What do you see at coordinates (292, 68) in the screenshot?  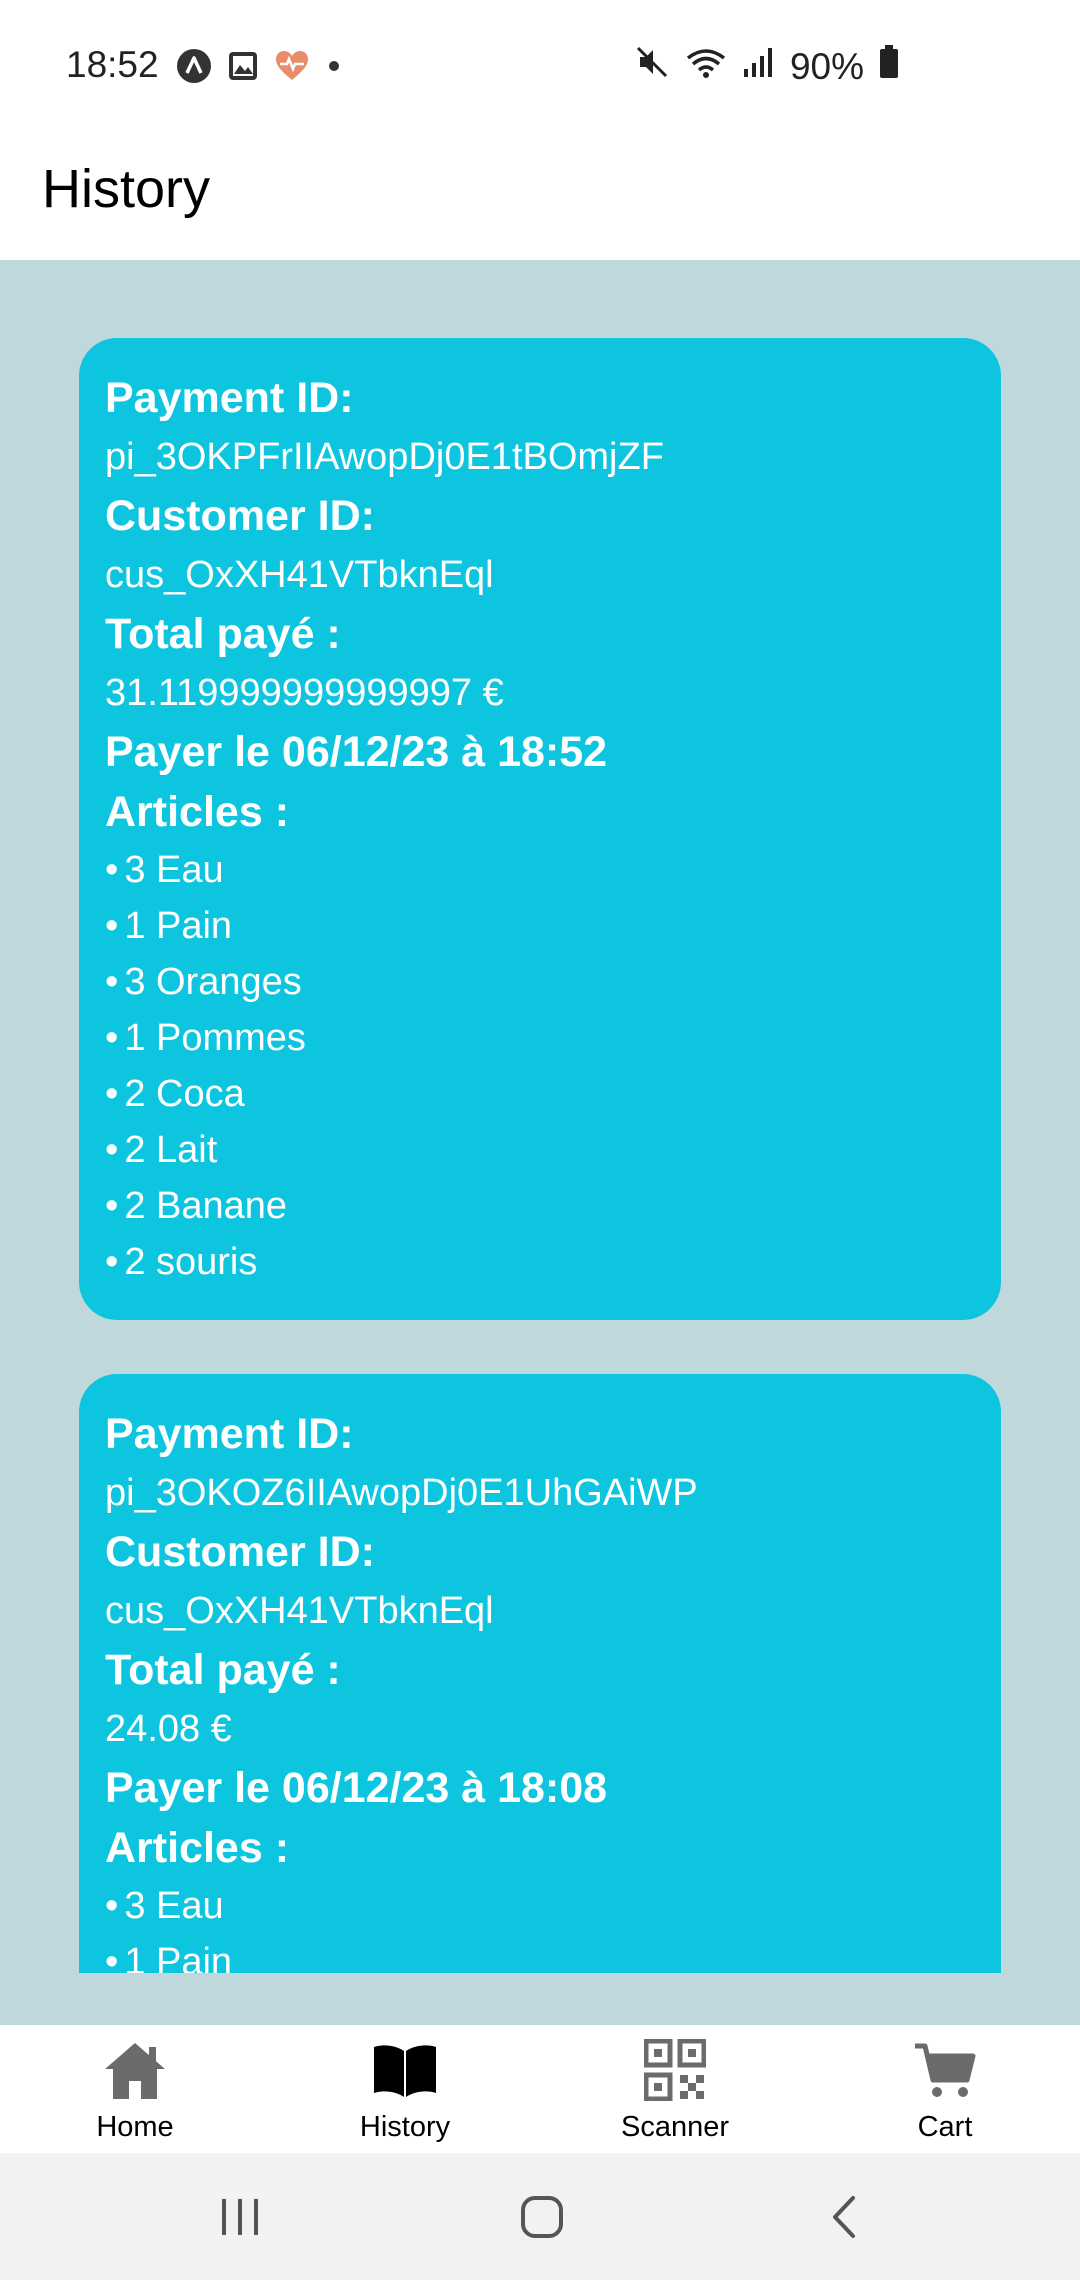 I see `health-heart-icon` at bounding box center [292, 68].